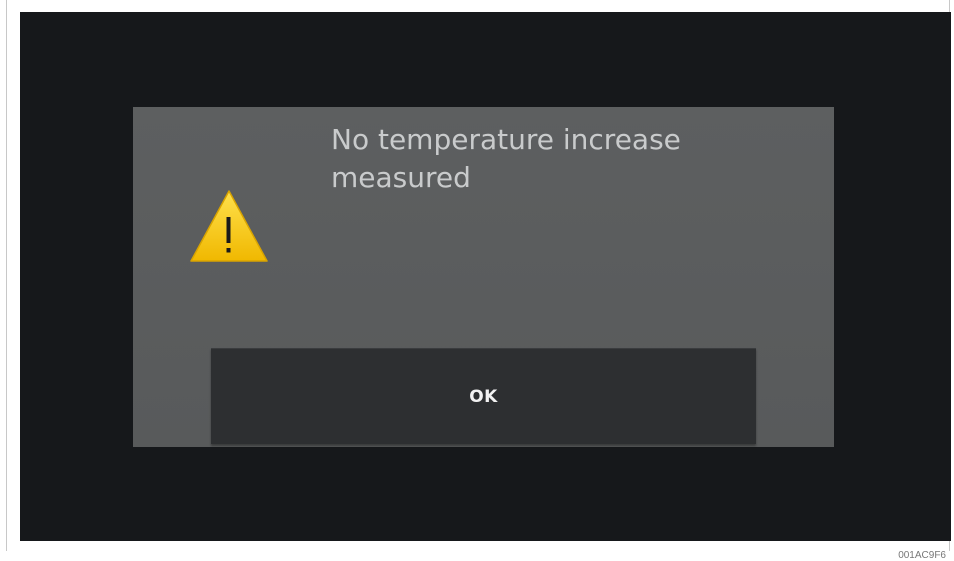  Describe the element at coordinates (506, 158) in the screenshot. I see `dialog-message: No temperature increase measured` at that location.